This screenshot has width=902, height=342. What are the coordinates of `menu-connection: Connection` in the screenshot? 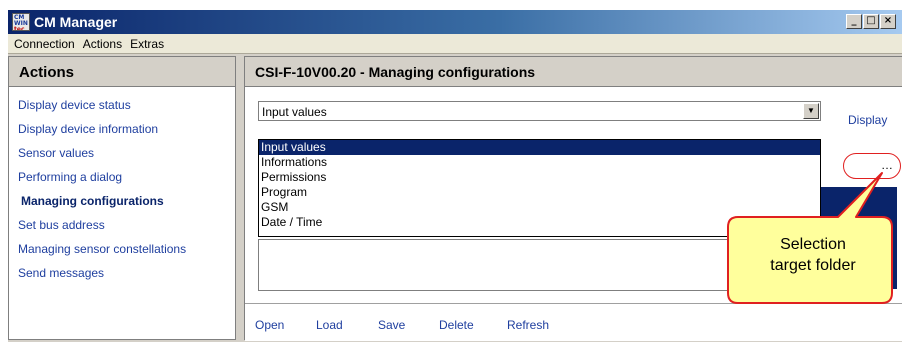 It's located at (44, 42).